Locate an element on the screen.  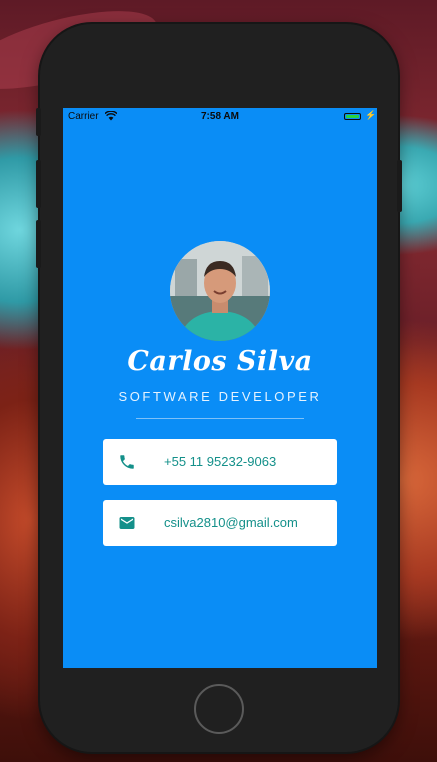
email-address-text: csilva2810@gmail.com is located at coordinates (231, 522).